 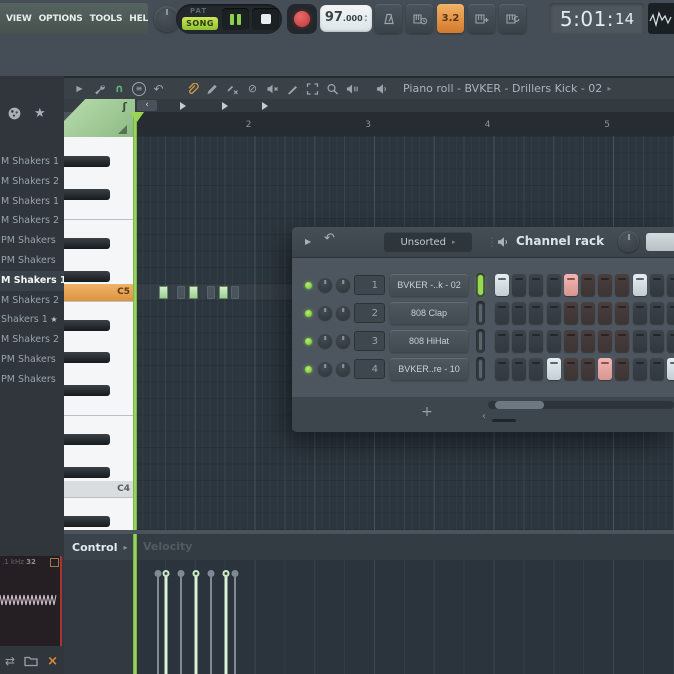 What do you see at coordinates (212, 89) in the screenshot?
I see `paint-tool-icon` at bounding box center [212, 89].